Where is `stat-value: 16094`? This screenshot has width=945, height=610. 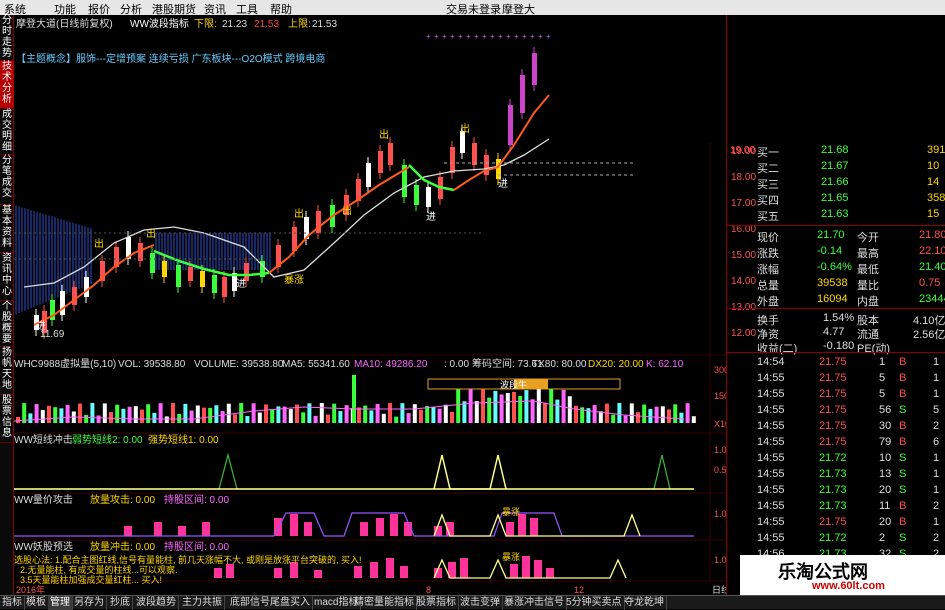
stat-value: 16094 is located at coordinates (832, 299).